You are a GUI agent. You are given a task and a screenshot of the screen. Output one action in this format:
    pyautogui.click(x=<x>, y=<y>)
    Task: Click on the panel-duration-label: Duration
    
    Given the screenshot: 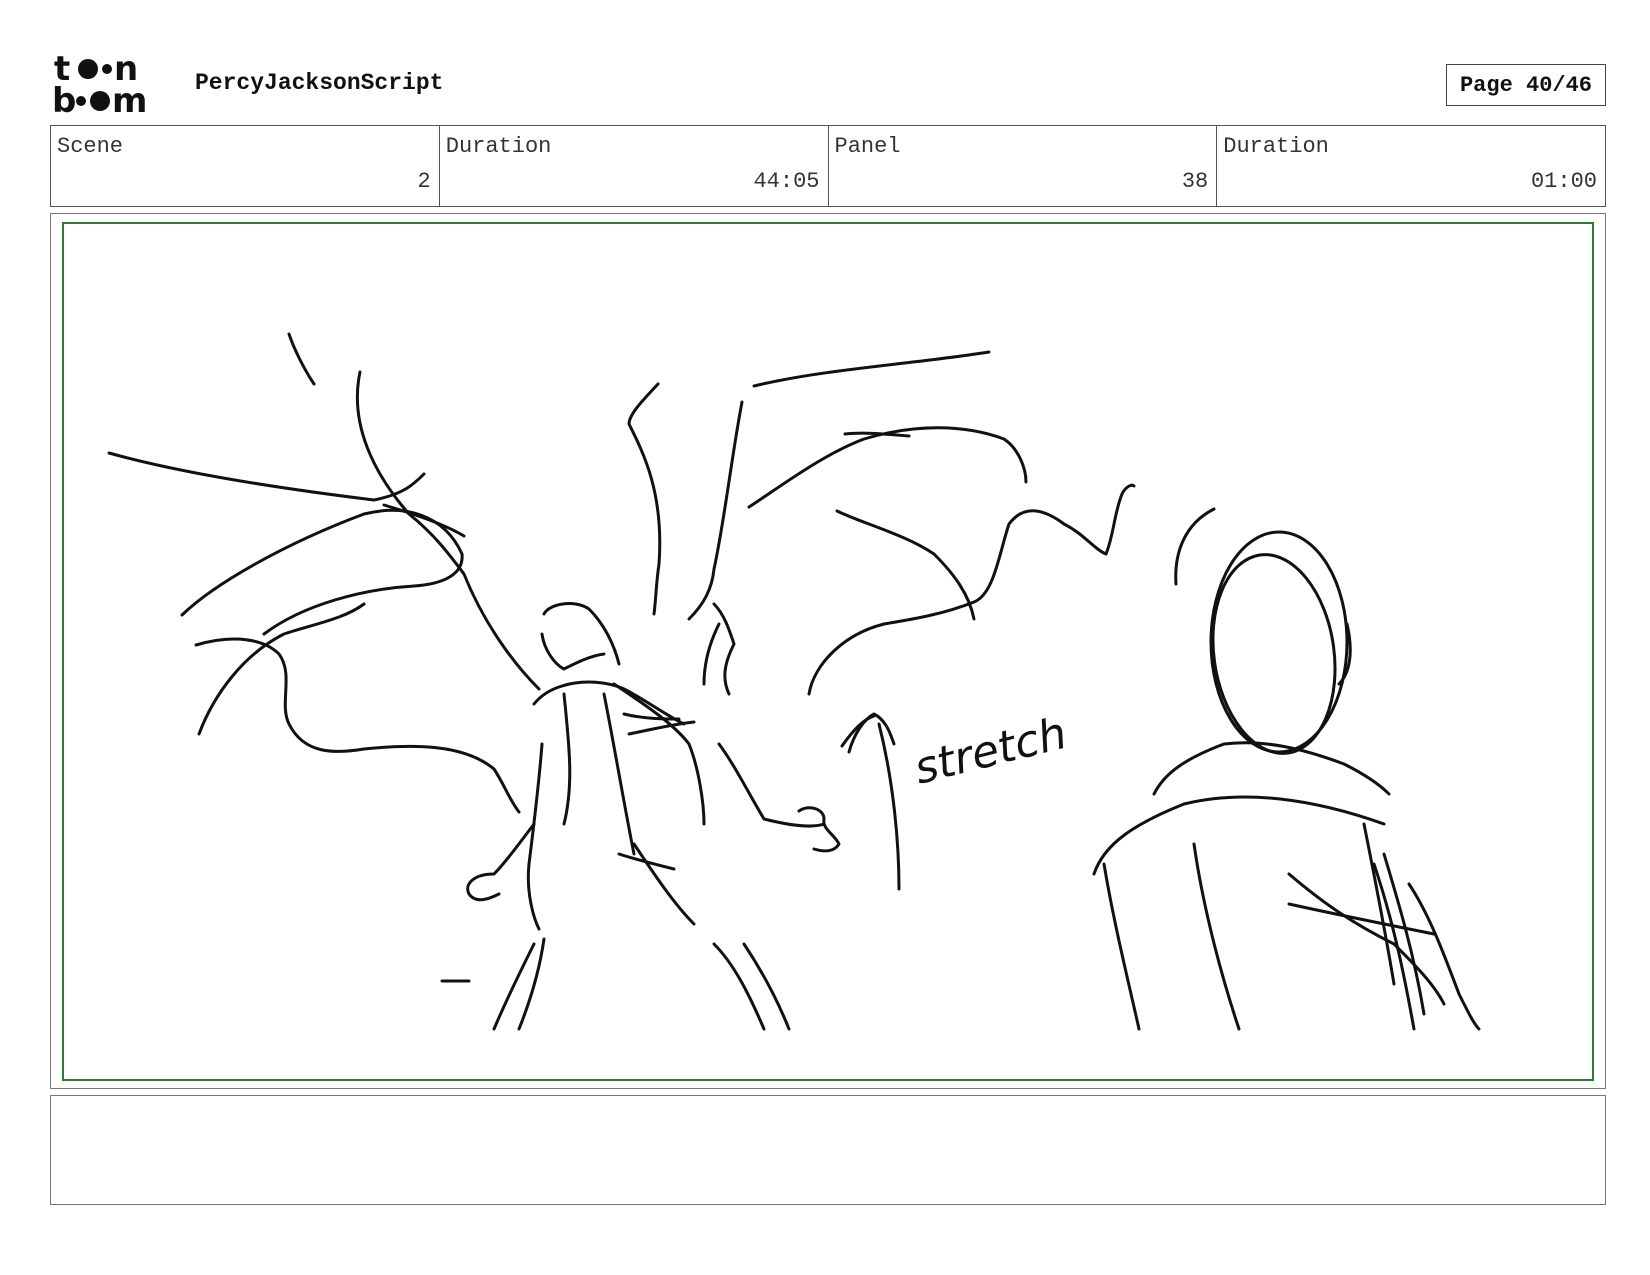 What is the action you would take?
    pyautogui.click(x=1276, y=146)
    